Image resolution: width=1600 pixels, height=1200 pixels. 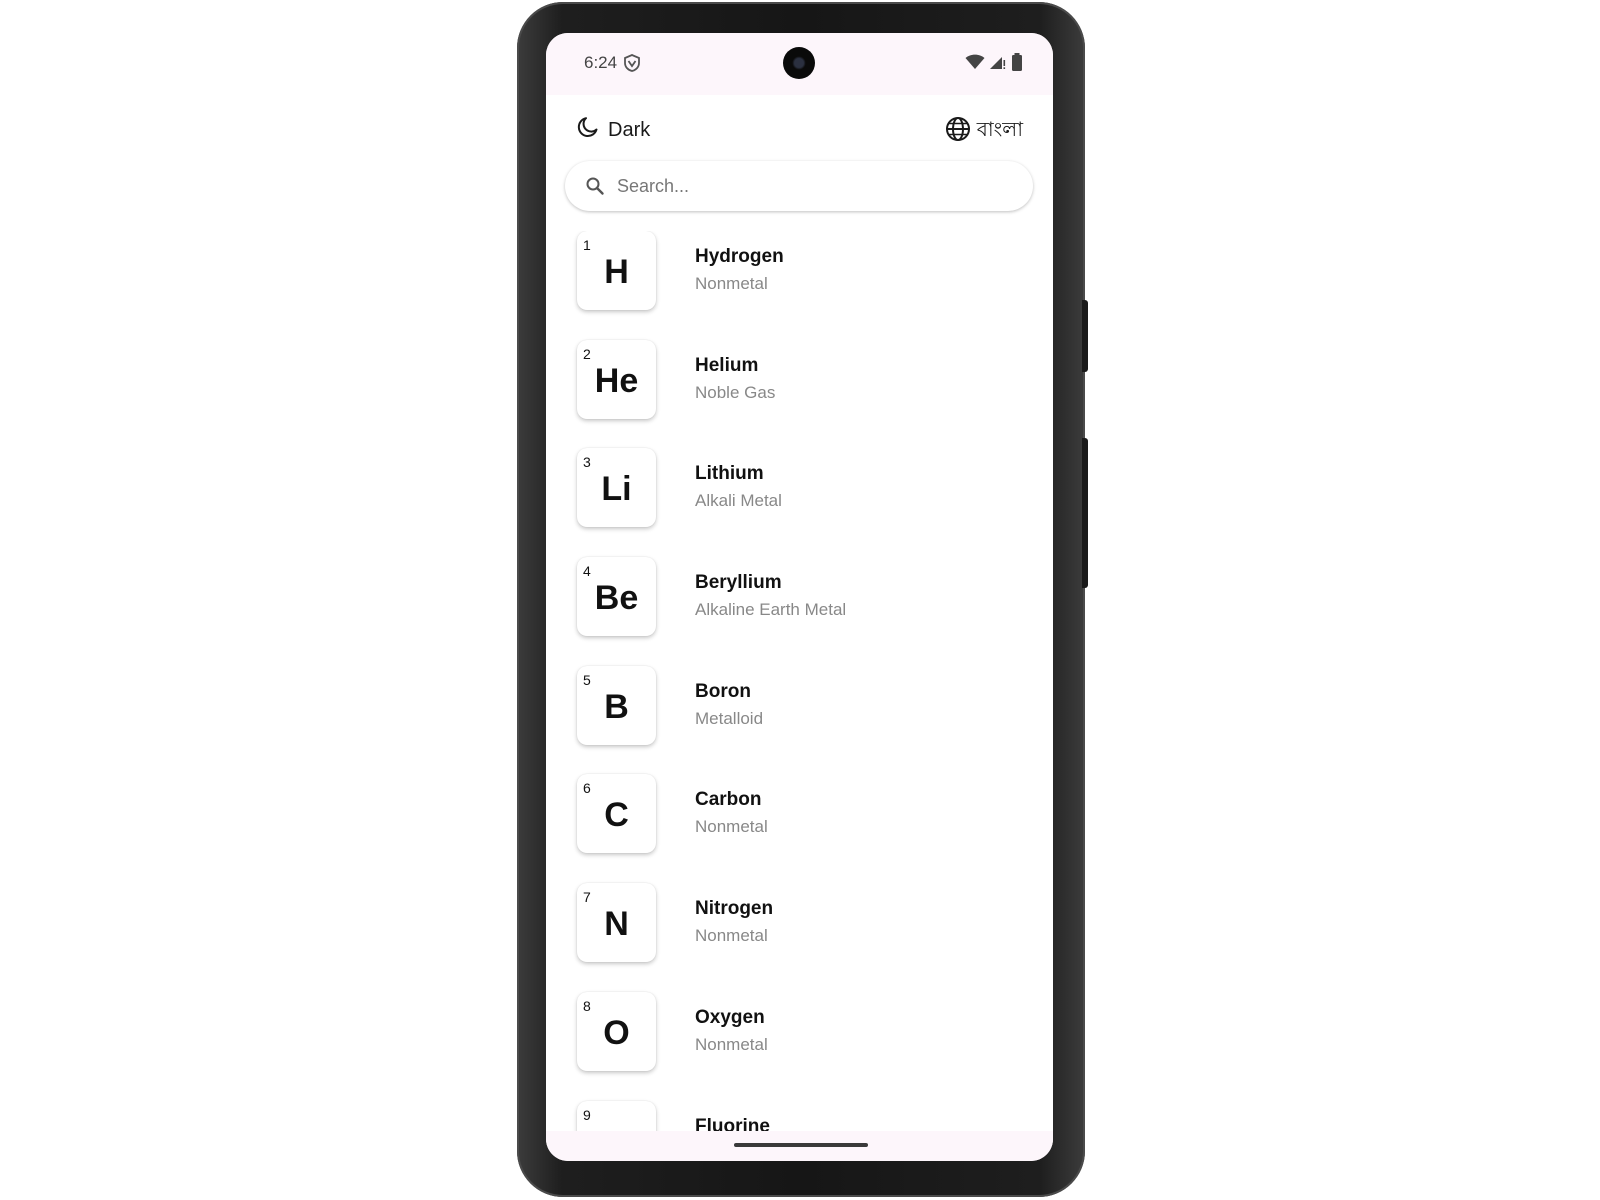 I want to click on element-tile: 3 Li, so click(x=616, y=488).